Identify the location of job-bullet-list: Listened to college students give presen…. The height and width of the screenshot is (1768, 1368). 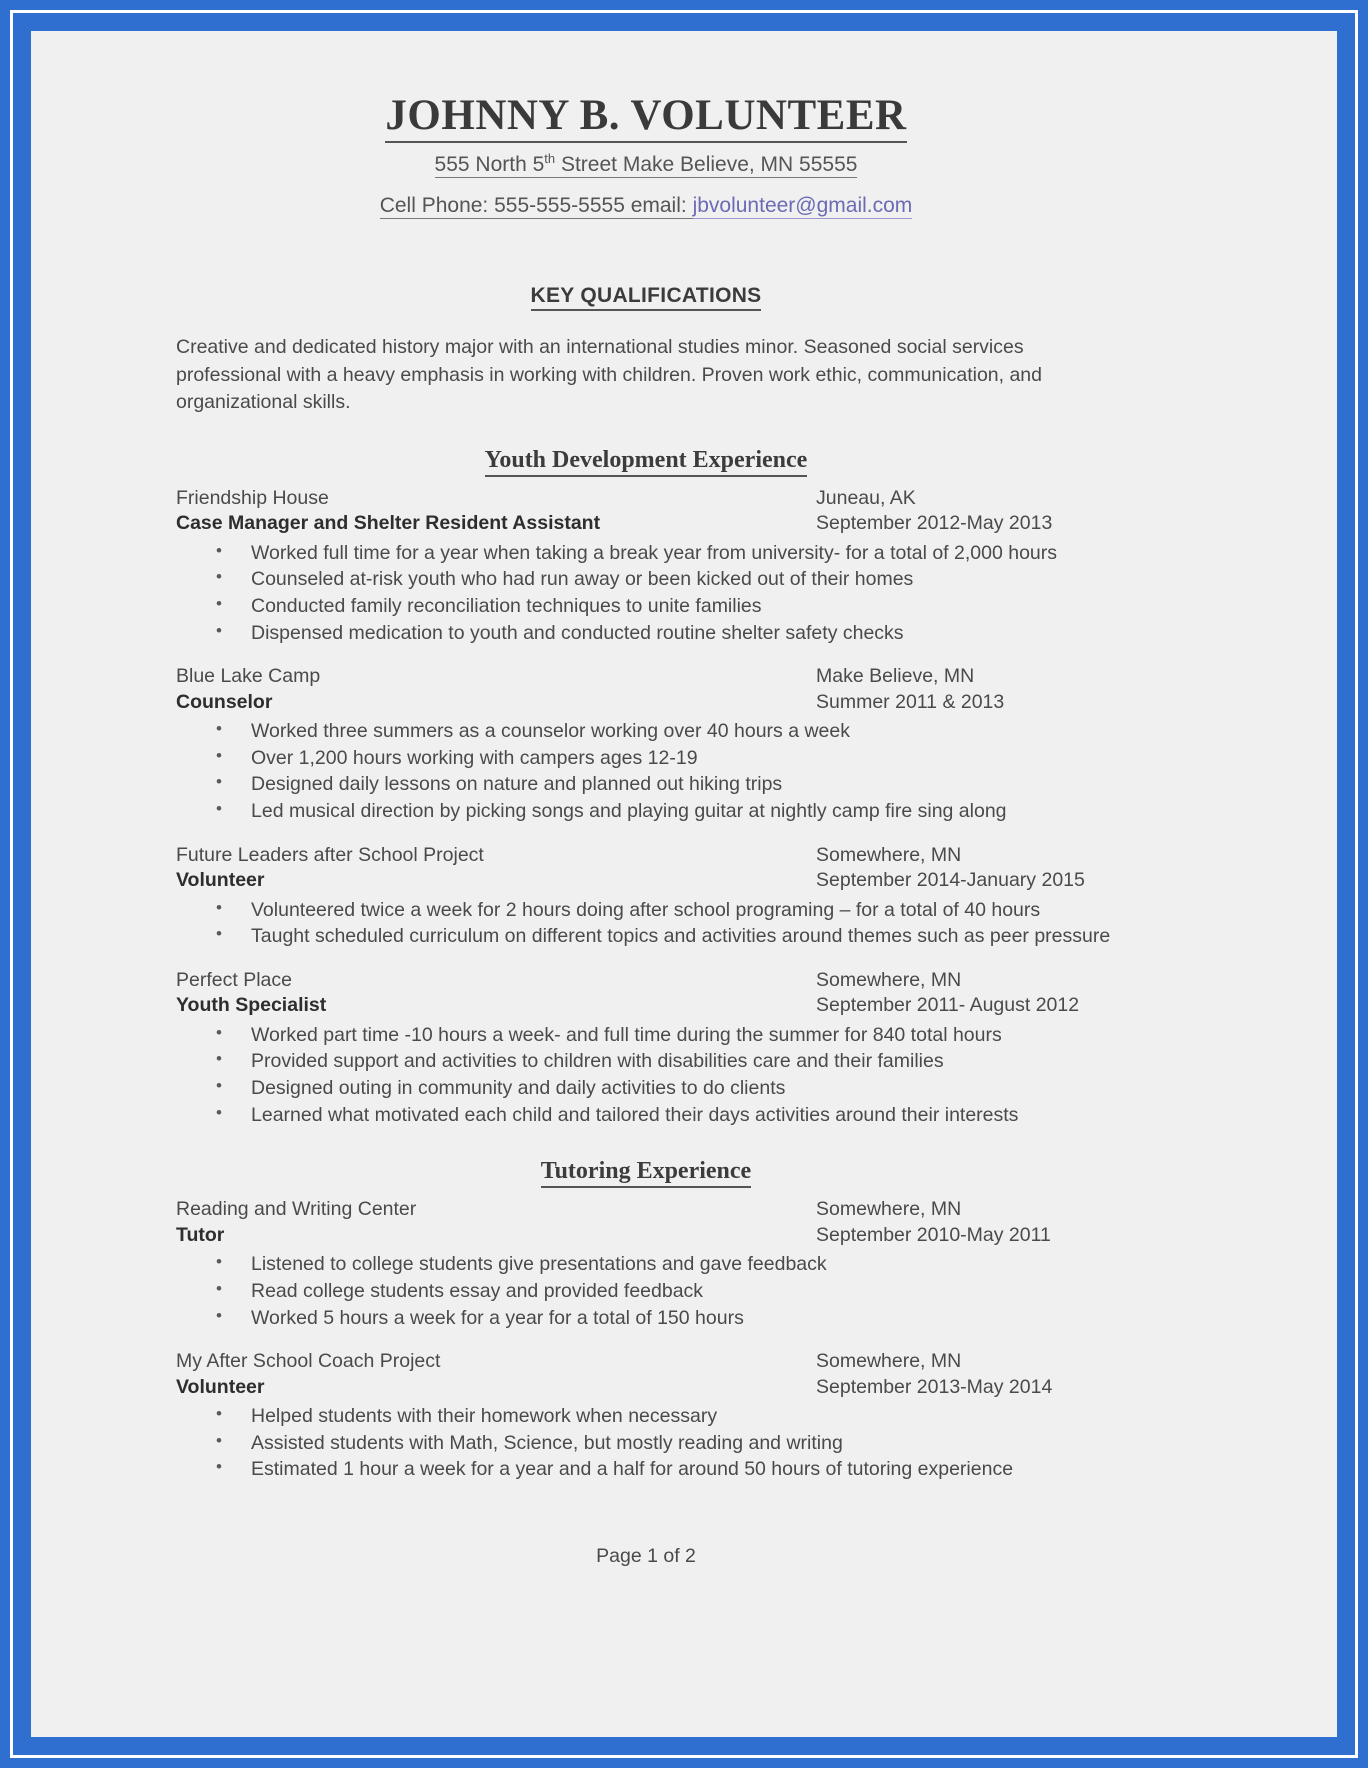
(646, 1291).